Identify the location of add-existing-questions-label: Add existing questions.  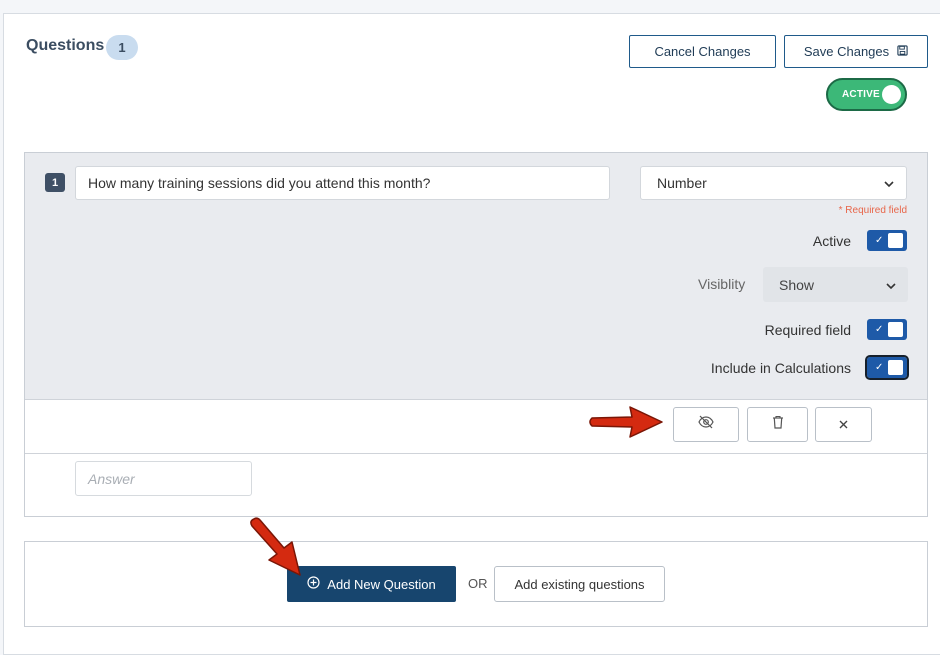
(579, 584).